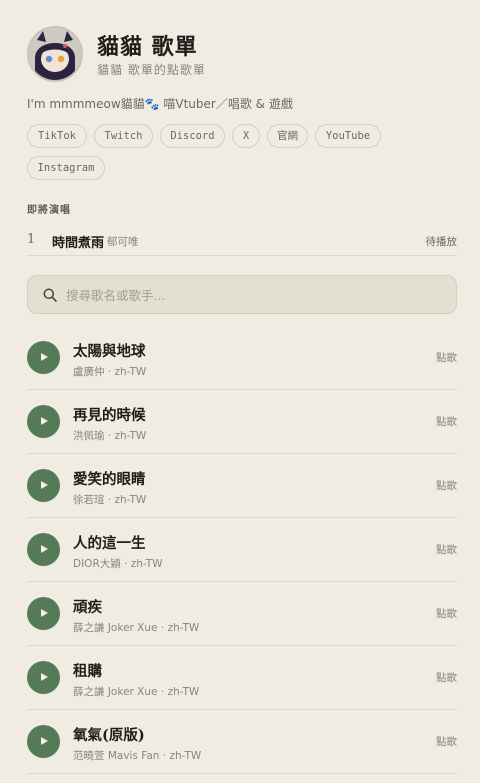 The height and width of the screenshot is (783, 480). I want to click on page-title: 貓貓 歌單, so click(147, 47).